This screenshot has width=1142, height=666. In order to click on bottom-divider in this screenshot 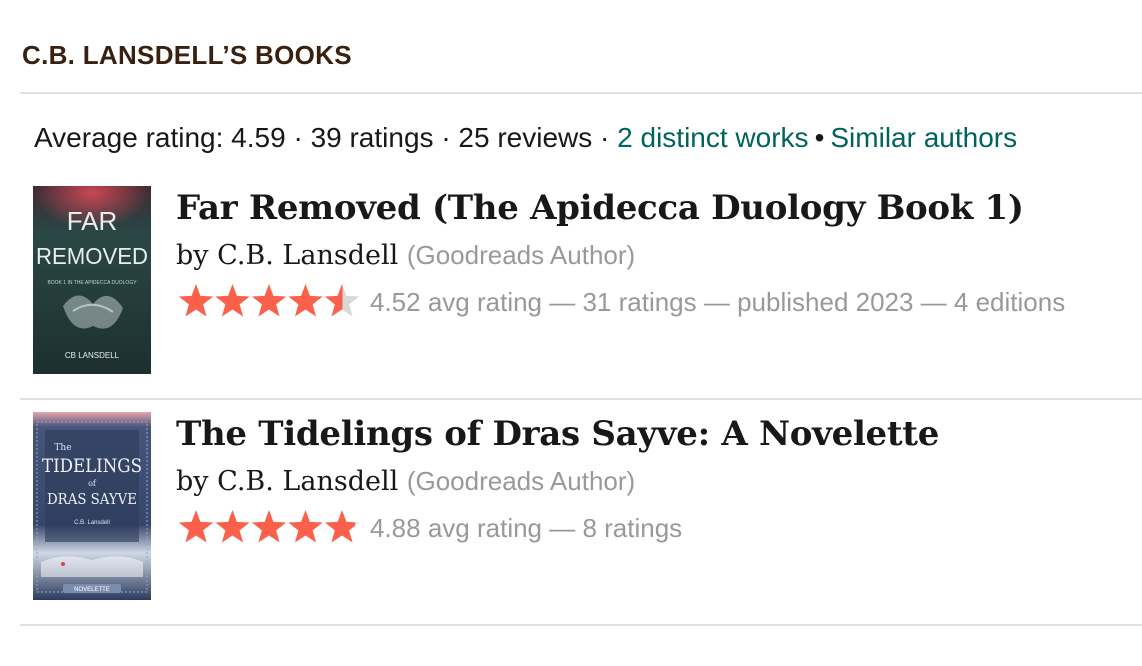, I will do `click(581, 625)`.